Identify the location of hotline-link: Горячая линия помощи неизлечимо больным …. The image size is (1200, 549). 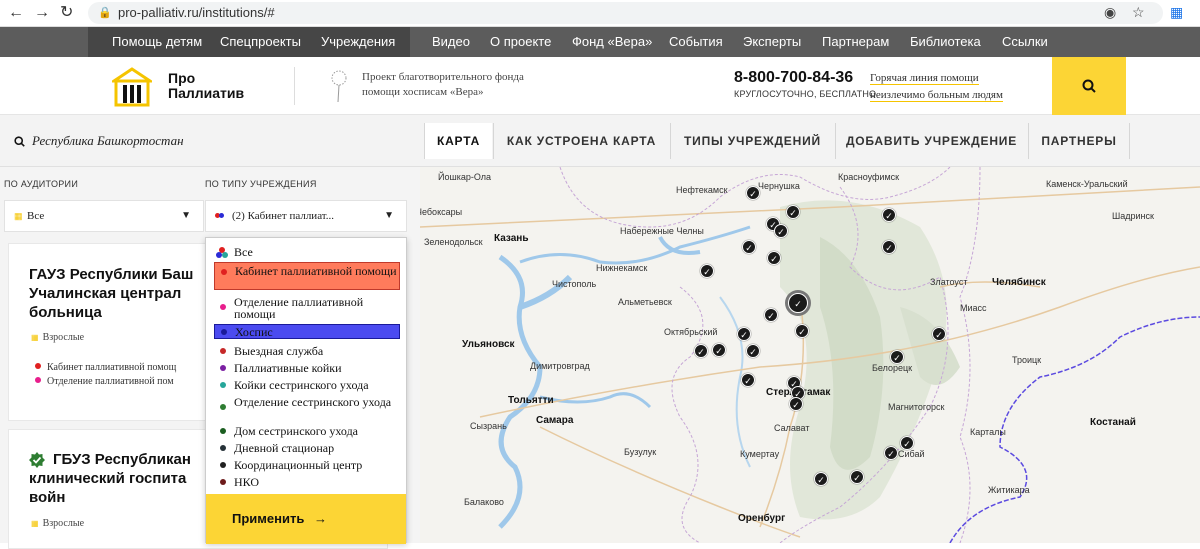
(936, 87).